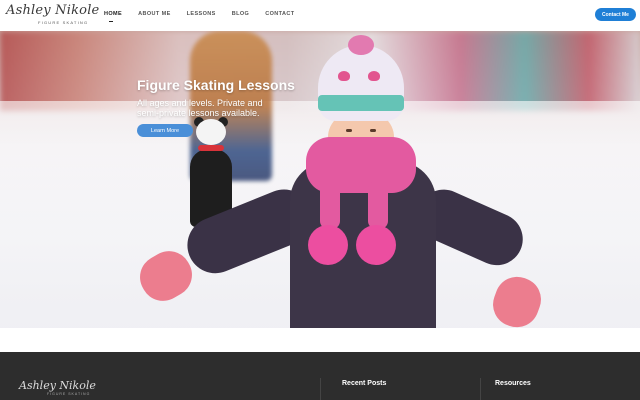 Image resolution: width=640 pixels, height=400 pixels. I want to click on nav-lessons: LESSONS, so click(201, 14).